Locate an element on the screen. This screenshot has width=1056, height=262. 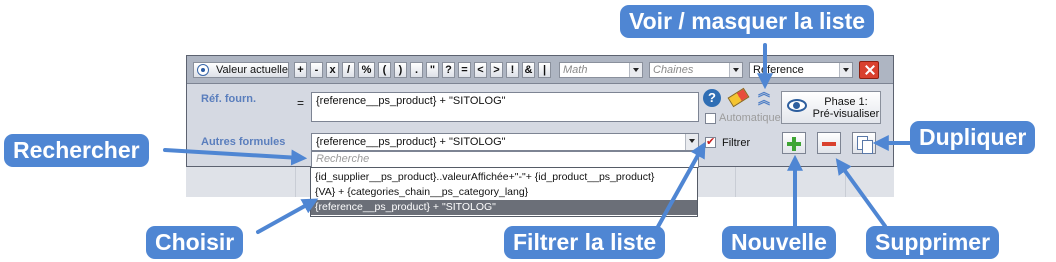
arrow-rechercher is located at coordinates (235, 157).